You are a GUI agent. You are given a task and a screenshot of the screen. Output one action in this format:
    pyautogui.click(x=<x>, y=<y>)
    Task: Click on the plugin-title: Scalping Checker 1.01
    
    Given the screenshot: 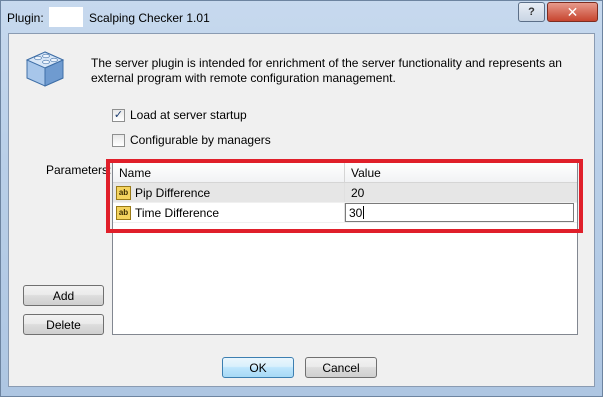 What is the action you would take?
    pyautogui.click(x=149, y=18)
    